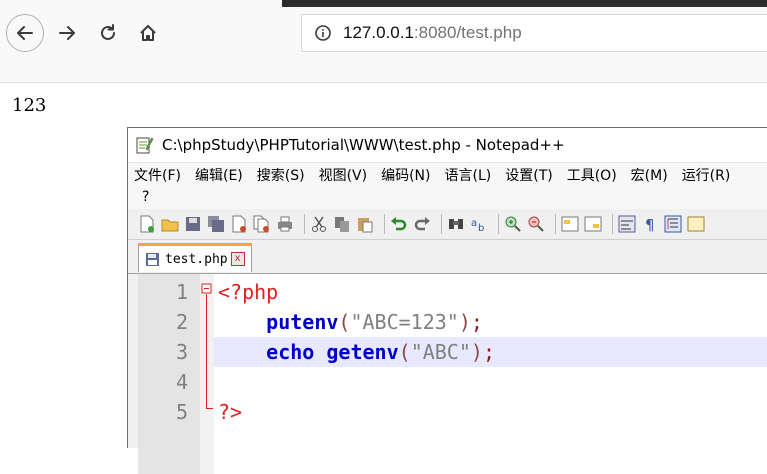  What do you see at coordinates (230, 412) in the screenshot?
I see `code-token: ?>` at bounding box center [230, 412].